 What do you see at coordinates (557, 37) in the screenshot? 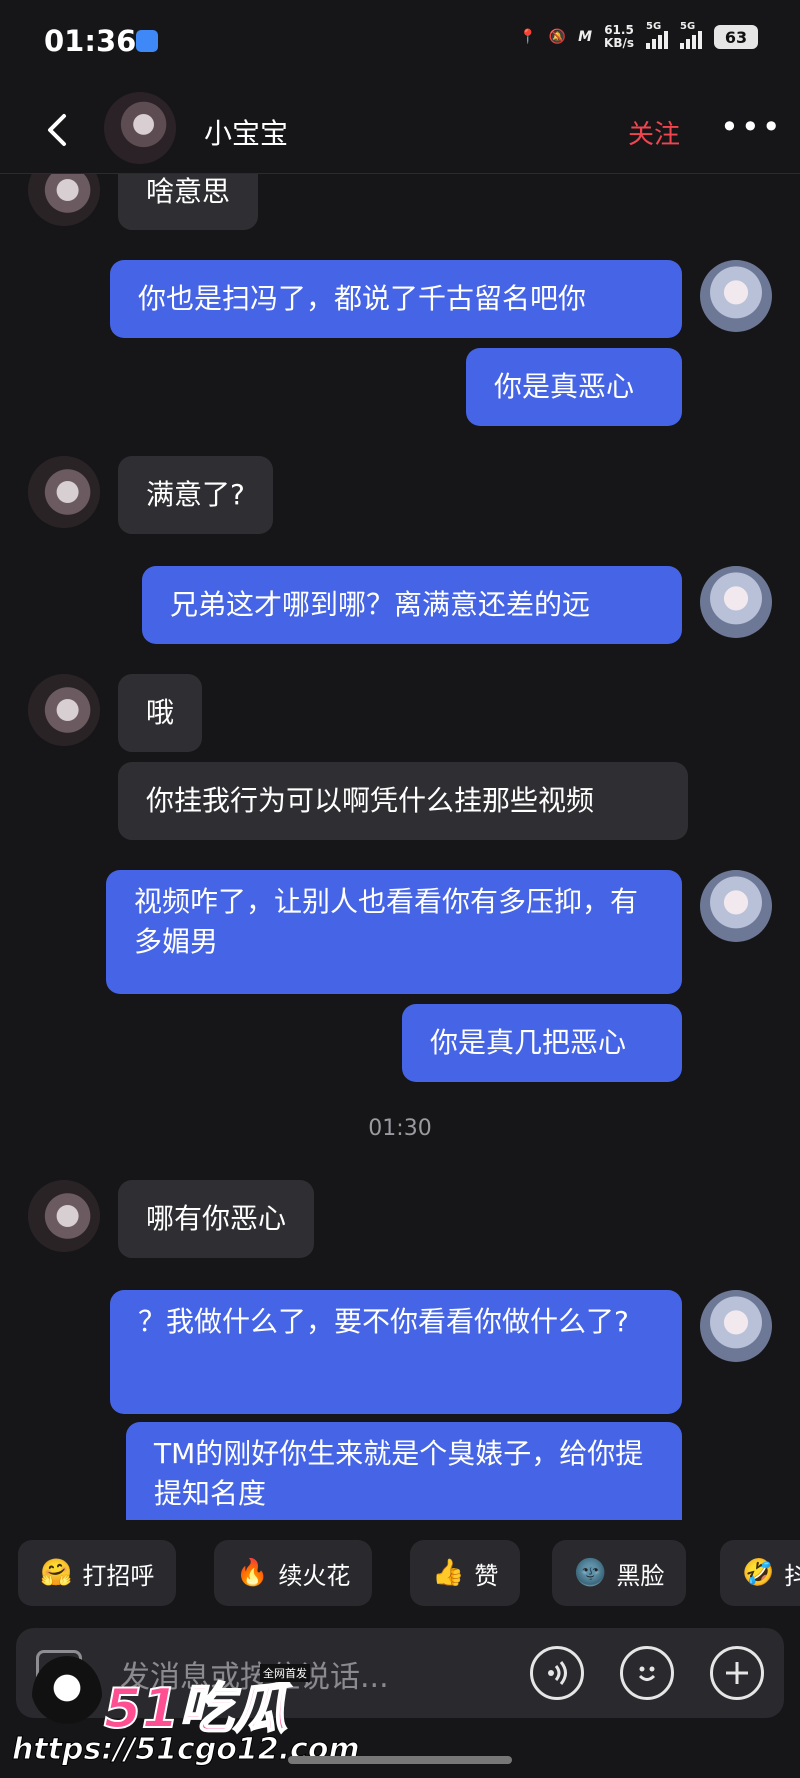
I see `mute-icon: 🔕` at bounding box center [557, 37].